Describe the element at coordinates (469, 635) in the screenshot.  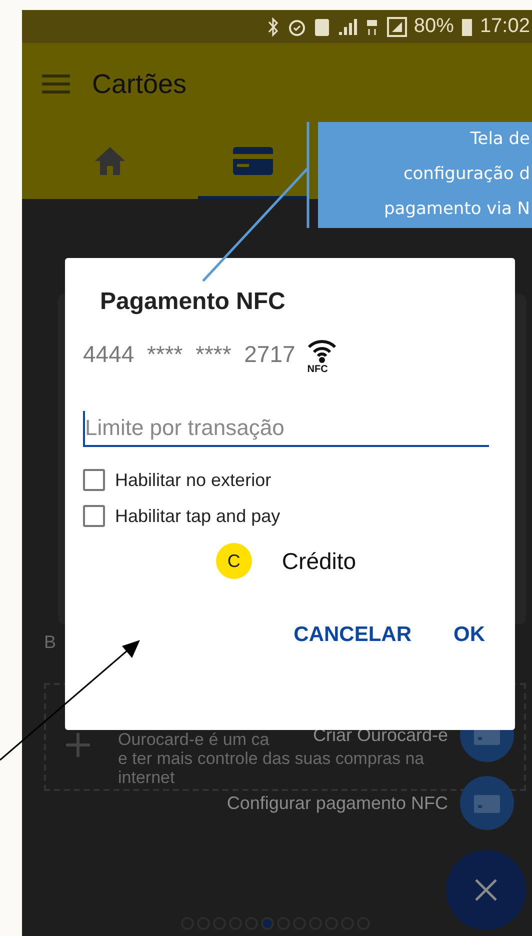
I see `dialog-button: OK` at that location.